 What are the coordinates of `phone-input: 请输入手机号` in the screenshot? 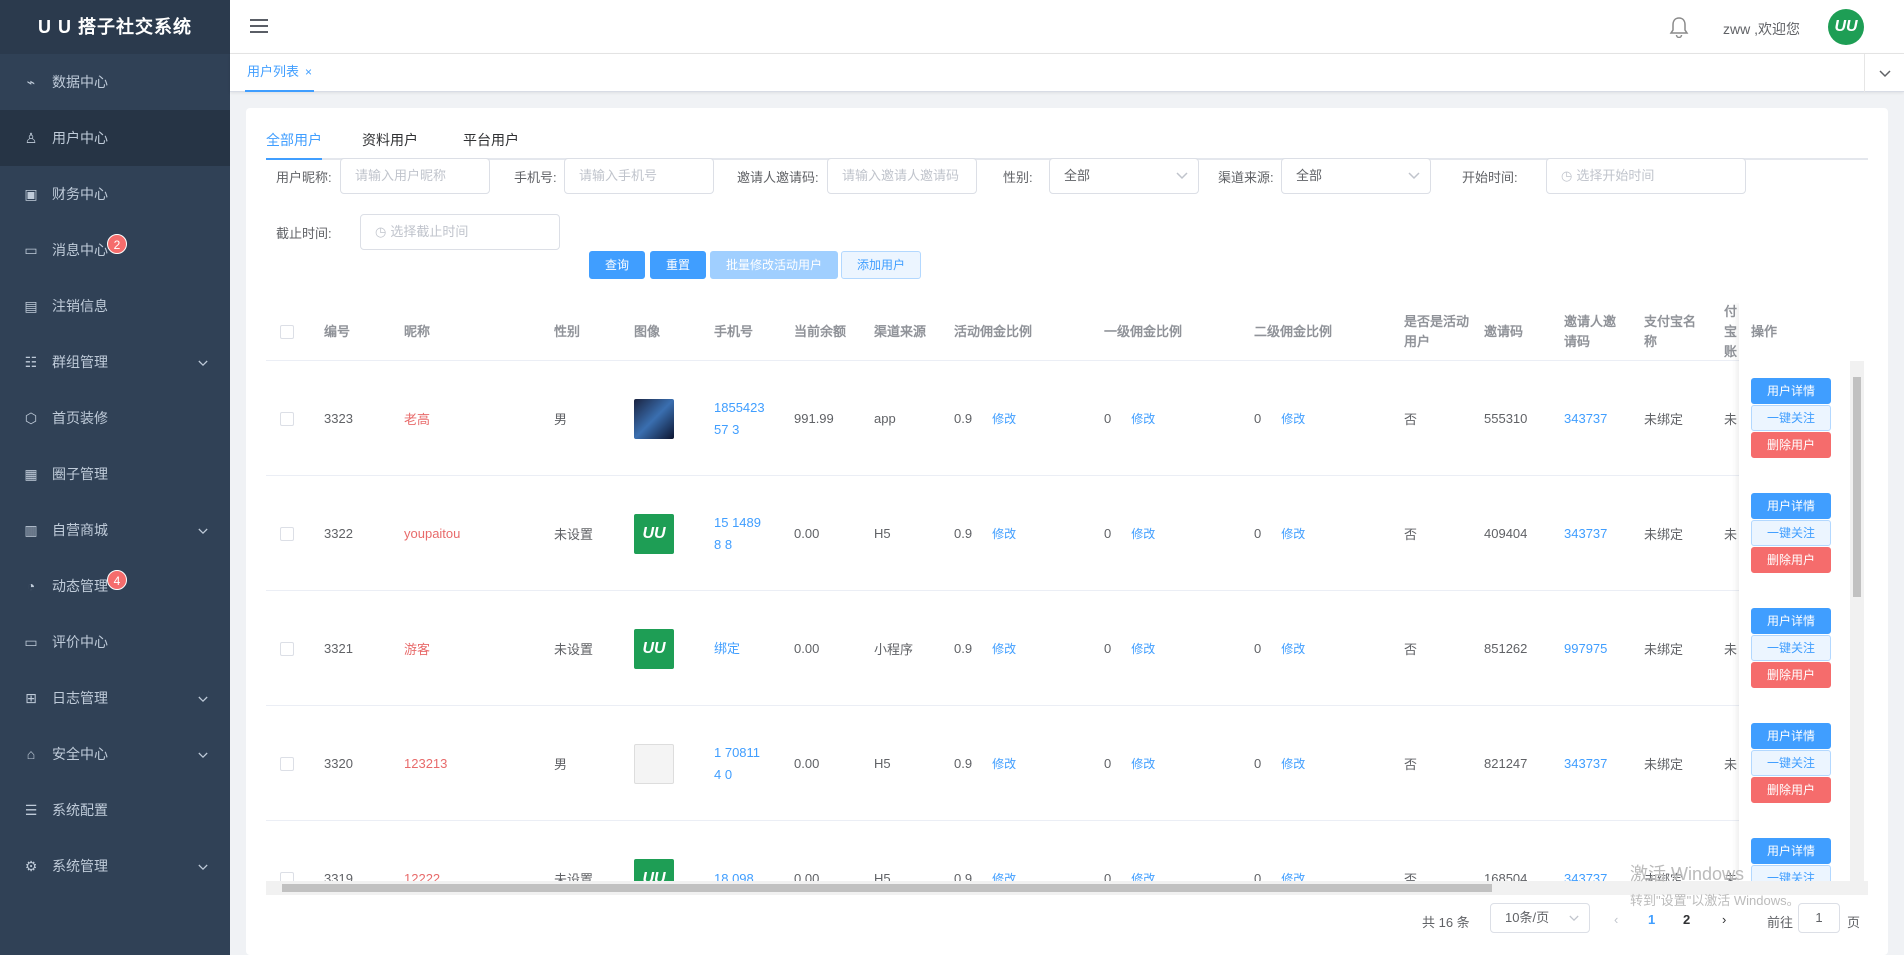 It's located at (639, 176).